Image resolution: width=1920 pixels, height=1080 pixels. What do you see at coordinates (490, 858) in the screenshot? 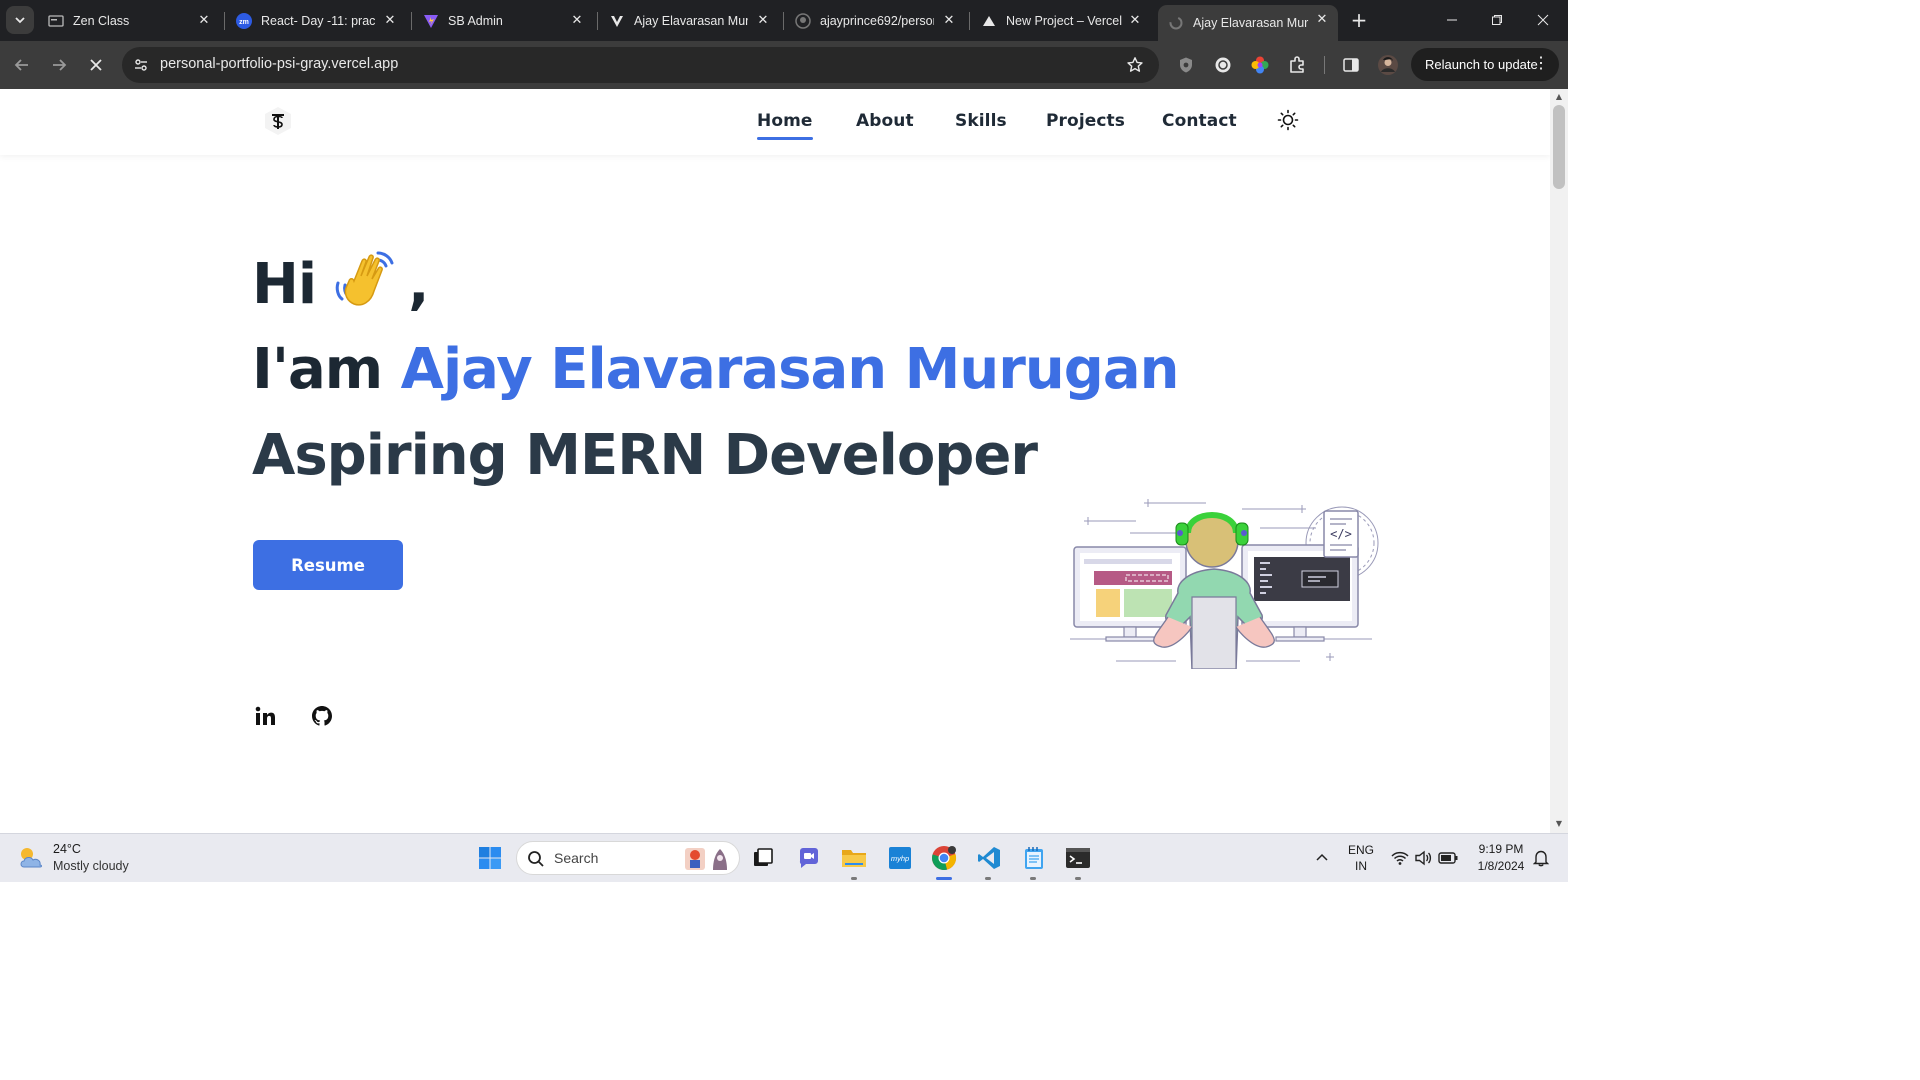
I see `windows-start-icon` at bounding box center [490, 858].